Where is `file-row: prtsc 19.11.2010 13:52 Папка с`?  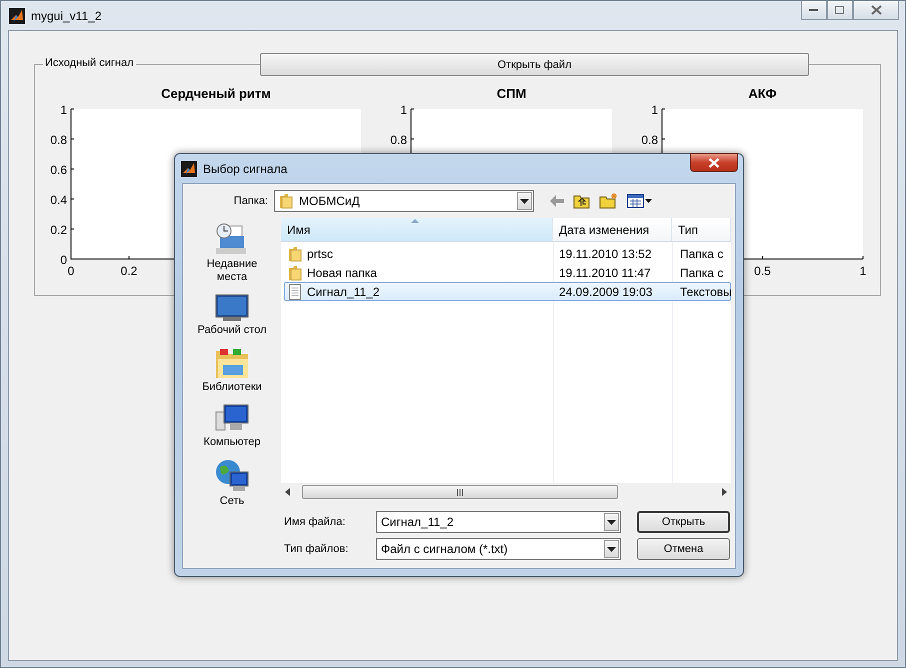
file-row: prtsc 19.11.2010 13:52 Папка с is located at coordinates (507, 253).